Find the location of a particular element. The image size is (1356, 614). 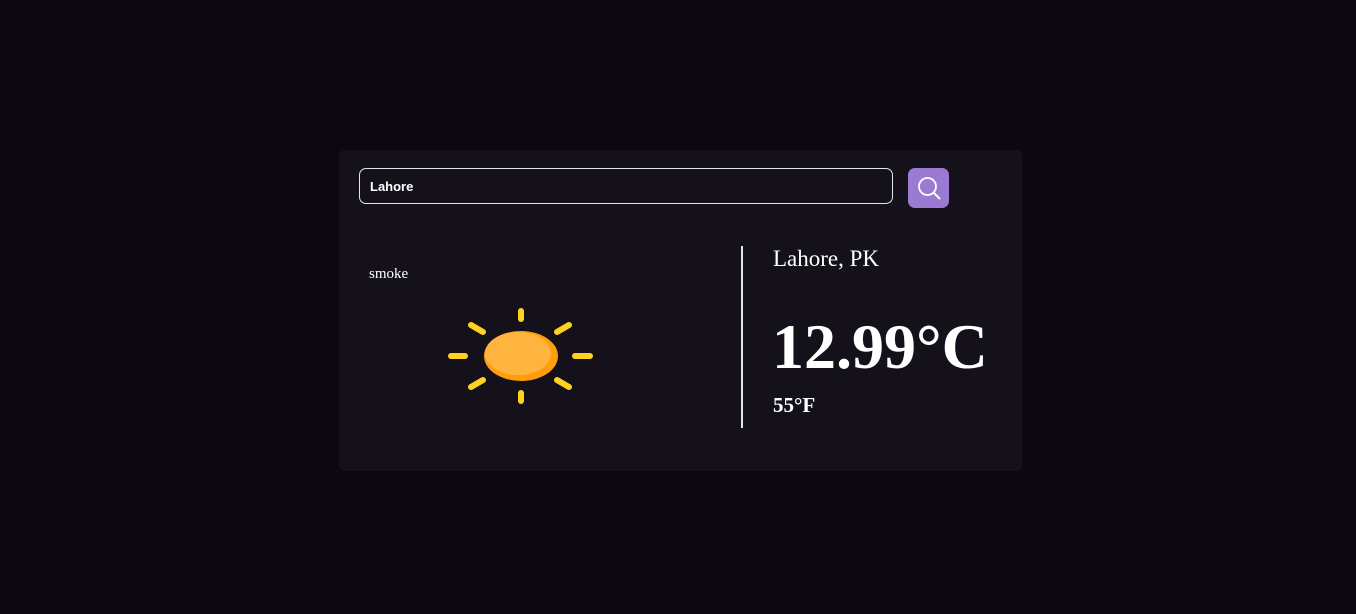

temperature-celsius: 12.99°C is located at coordinates (880, 346).